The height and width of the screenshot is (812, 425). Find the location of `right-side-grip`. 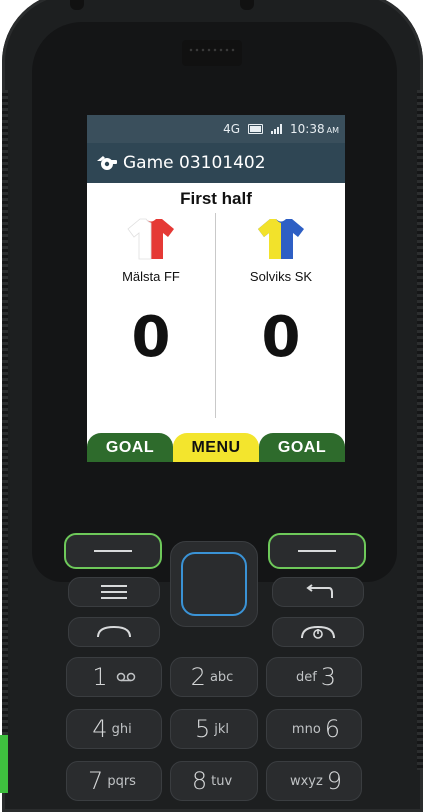

right-side-grip is located at coordinates (420, 430).